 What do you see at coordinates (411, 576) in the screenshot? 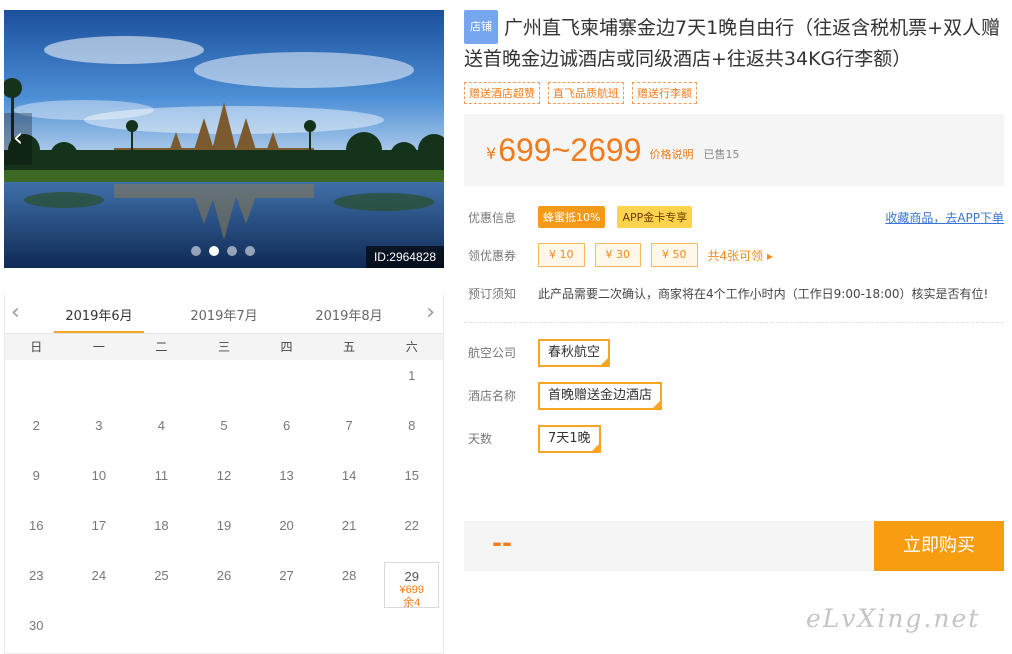
I see `calendar-day-number: 29` at bounding box center [411, 576].